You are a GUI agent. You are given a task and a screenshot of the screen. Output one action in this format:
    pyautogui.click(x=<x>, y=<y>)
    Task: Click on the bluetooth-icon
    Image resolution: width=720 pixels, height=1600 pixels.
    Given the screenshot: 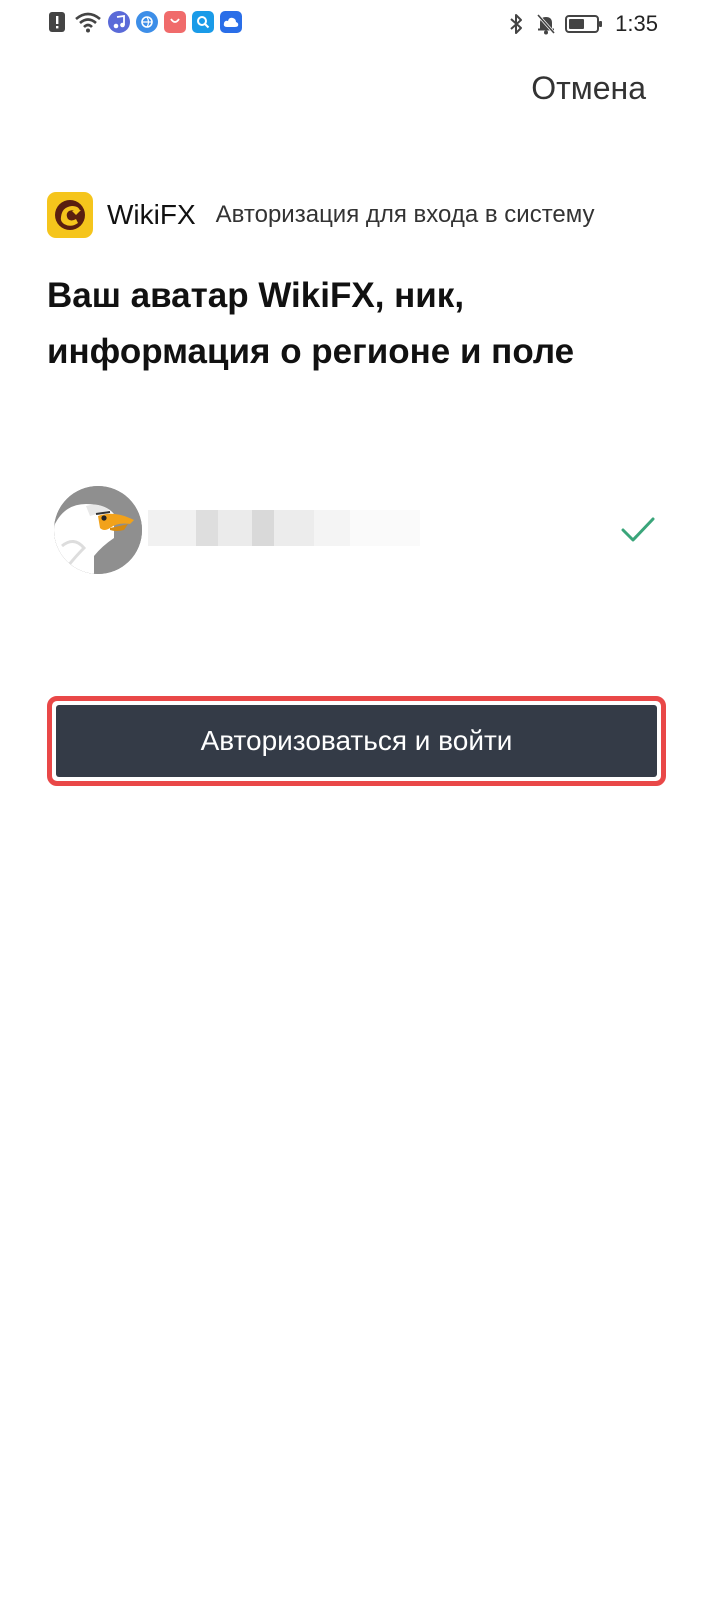 What is the action you would take?
    pyautogui.click(x=516, y=24)
    